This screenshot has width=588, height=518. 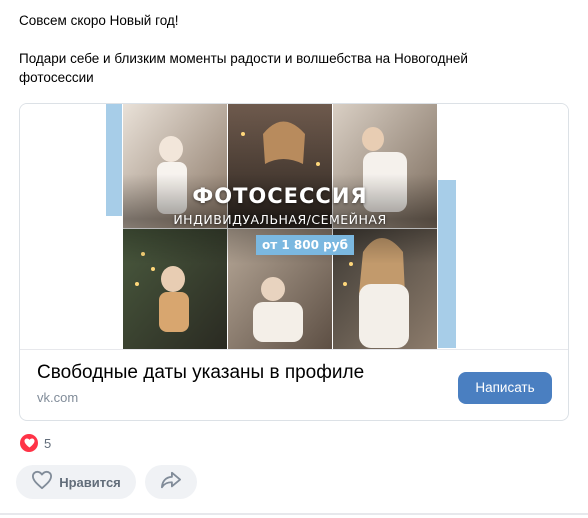 What do you see at coordinates (505, 388) in the screenshot?
I see `write-button: Написать` at bounding box center [505, 388].